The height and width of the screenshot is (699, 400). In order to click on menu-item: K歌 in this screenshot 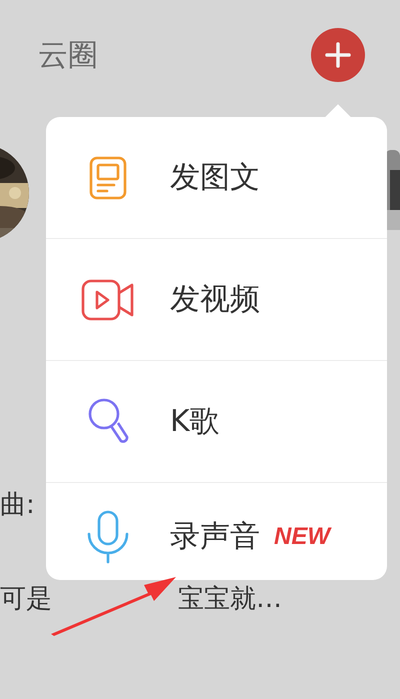, I will do `click(216, 422)`.